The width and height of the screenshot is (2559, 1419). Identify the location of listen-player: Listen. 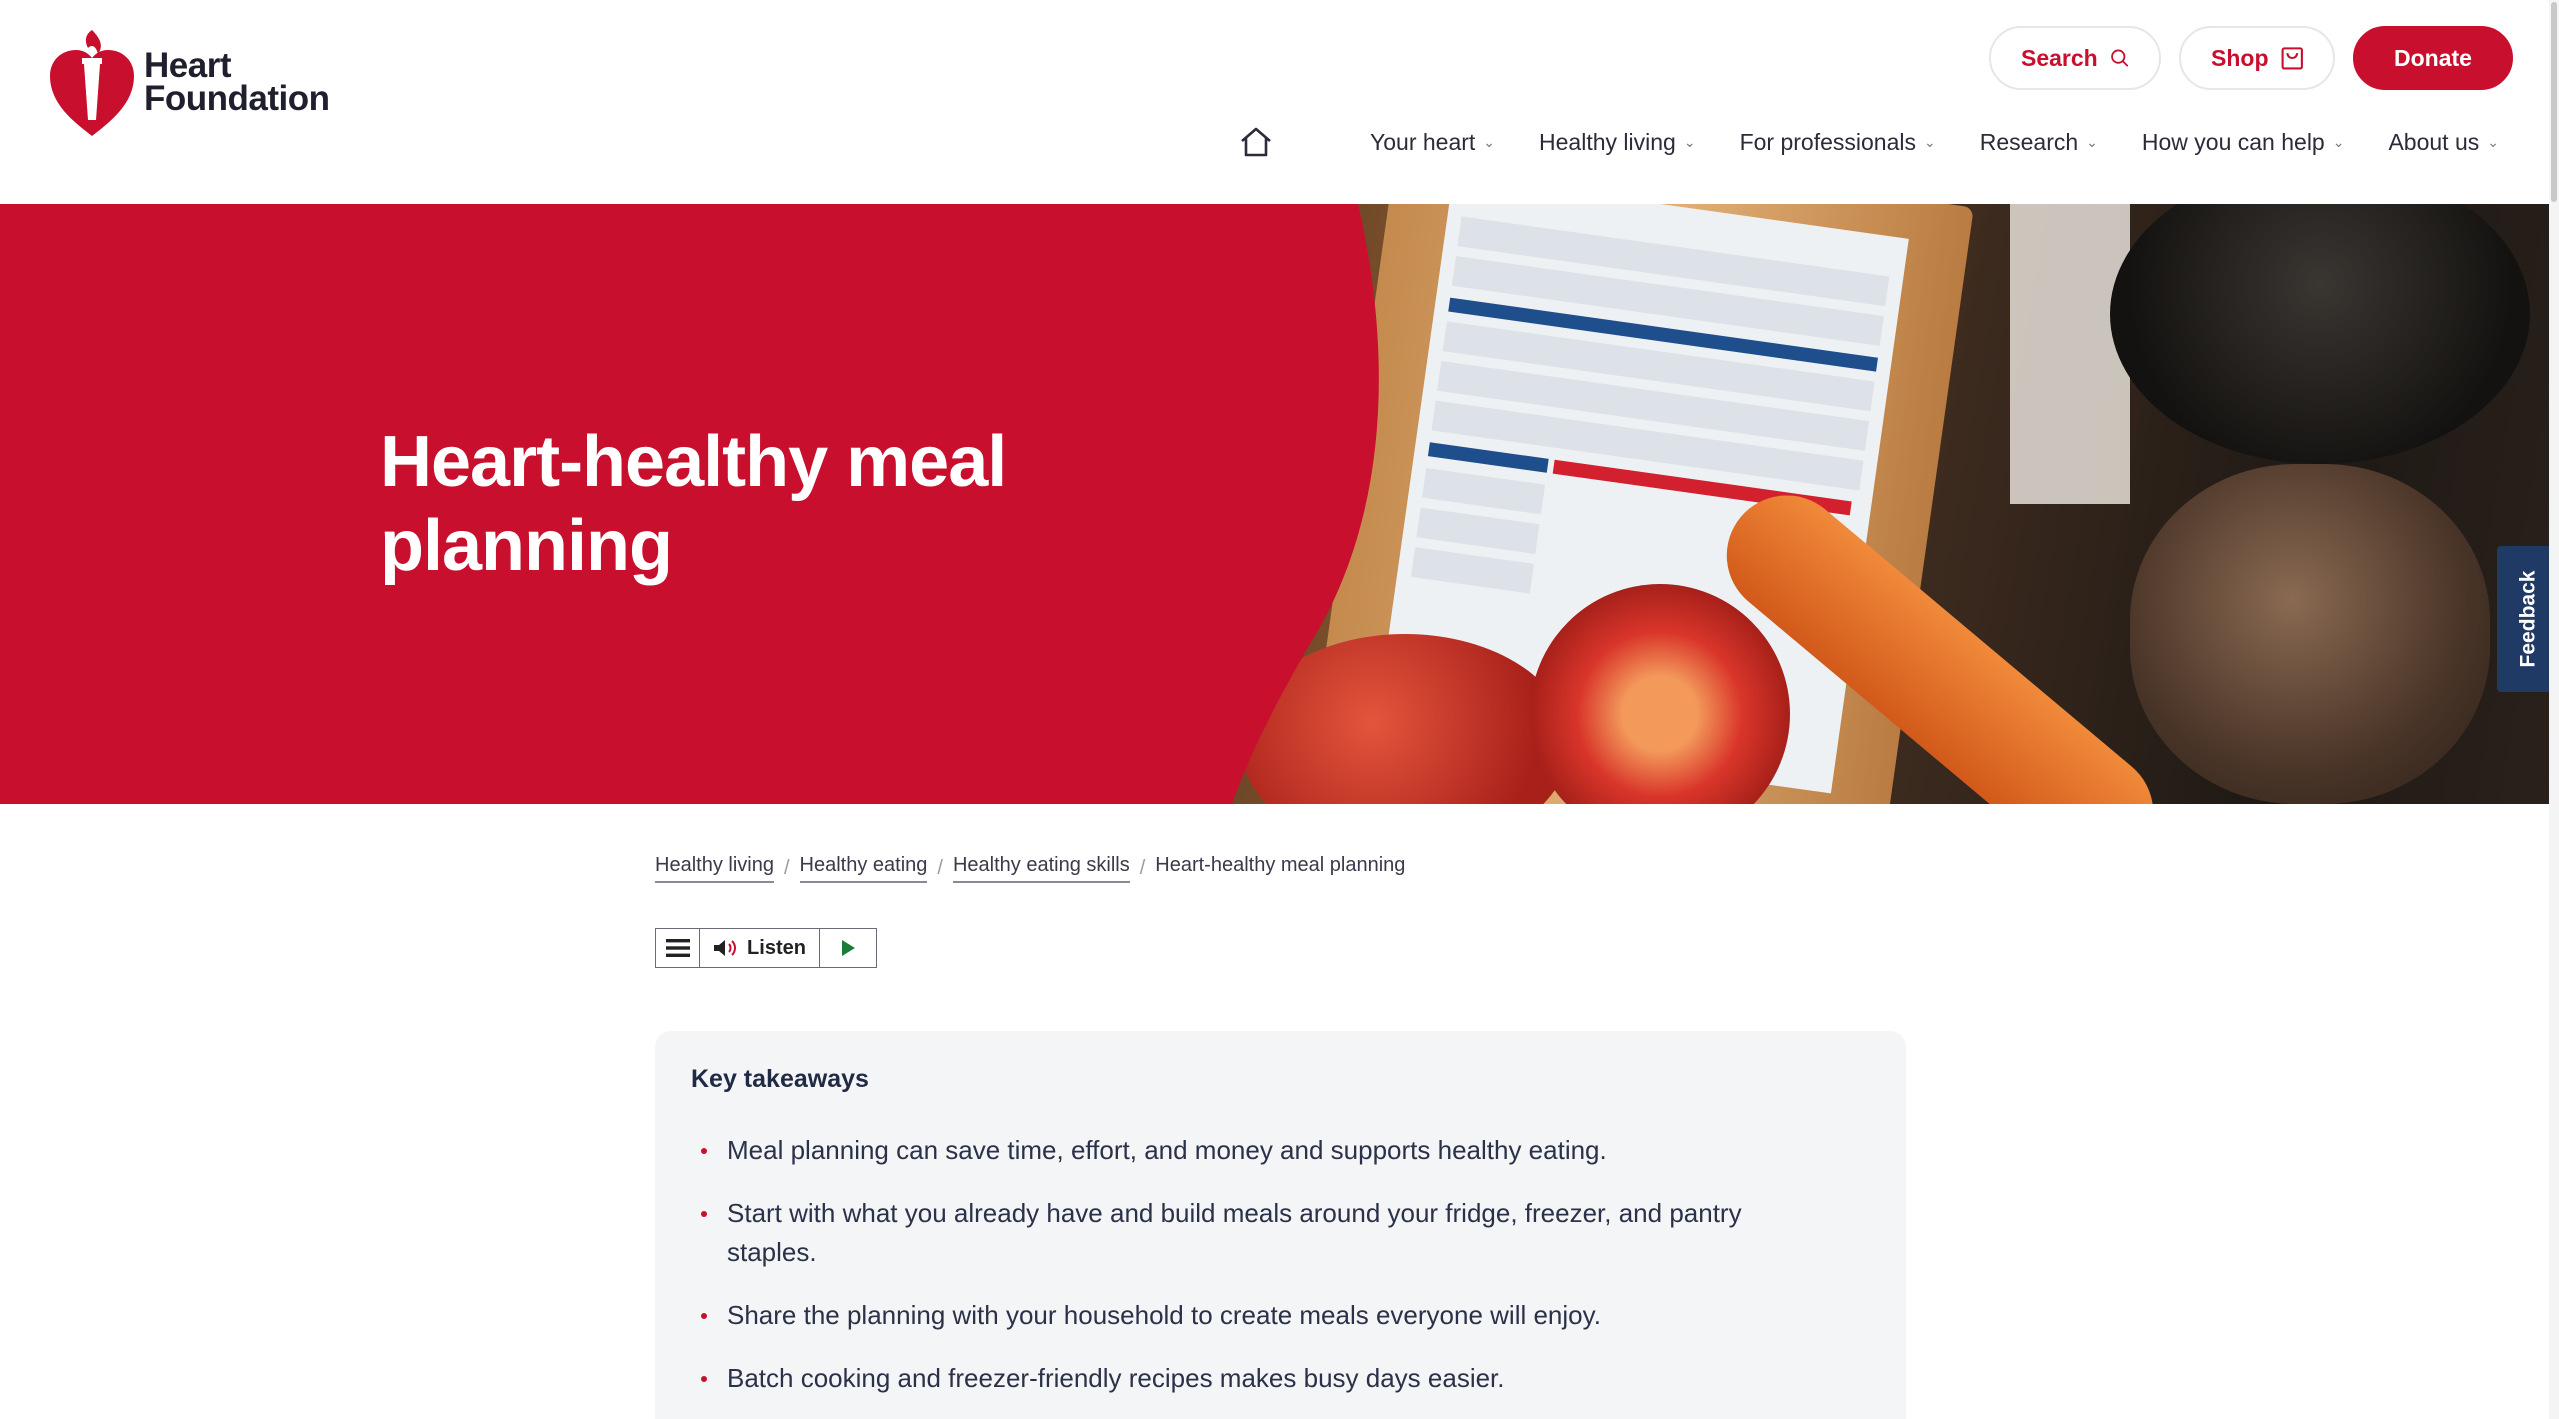
(766, 948).